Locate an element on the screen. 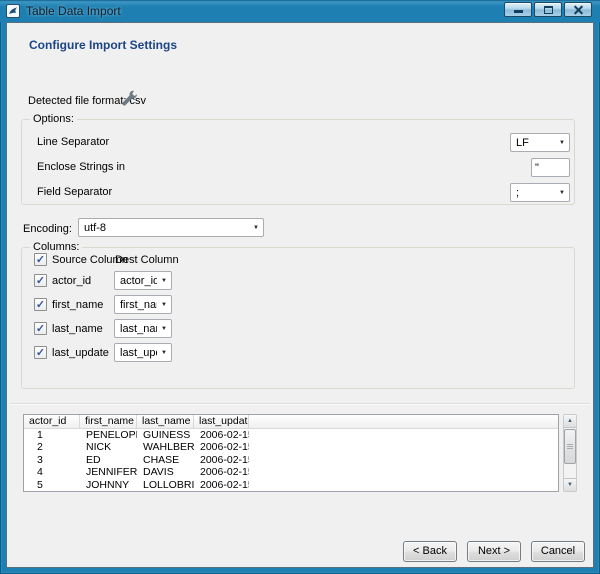  column-header: actor_id is located at coordinates (52, 421).